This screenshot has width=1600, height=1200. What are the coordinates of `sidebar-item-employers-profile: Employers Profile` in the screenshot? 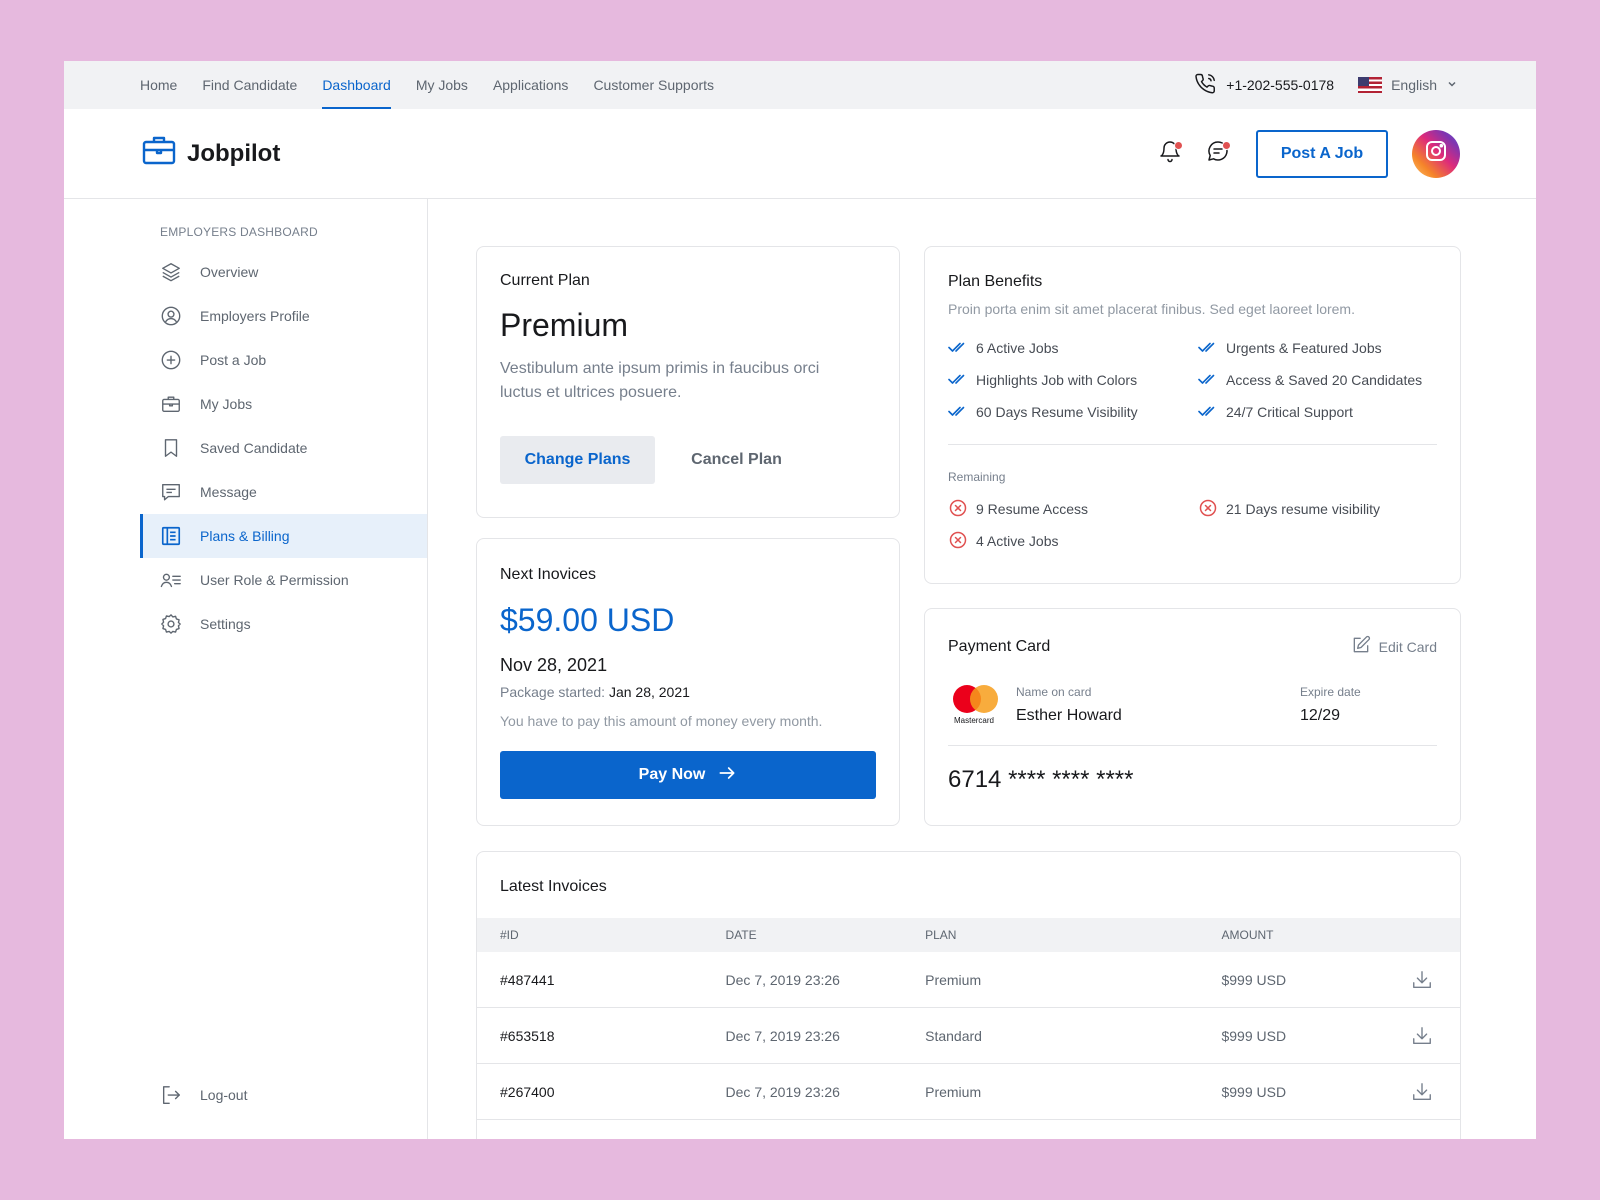 It's located at (245, 316).